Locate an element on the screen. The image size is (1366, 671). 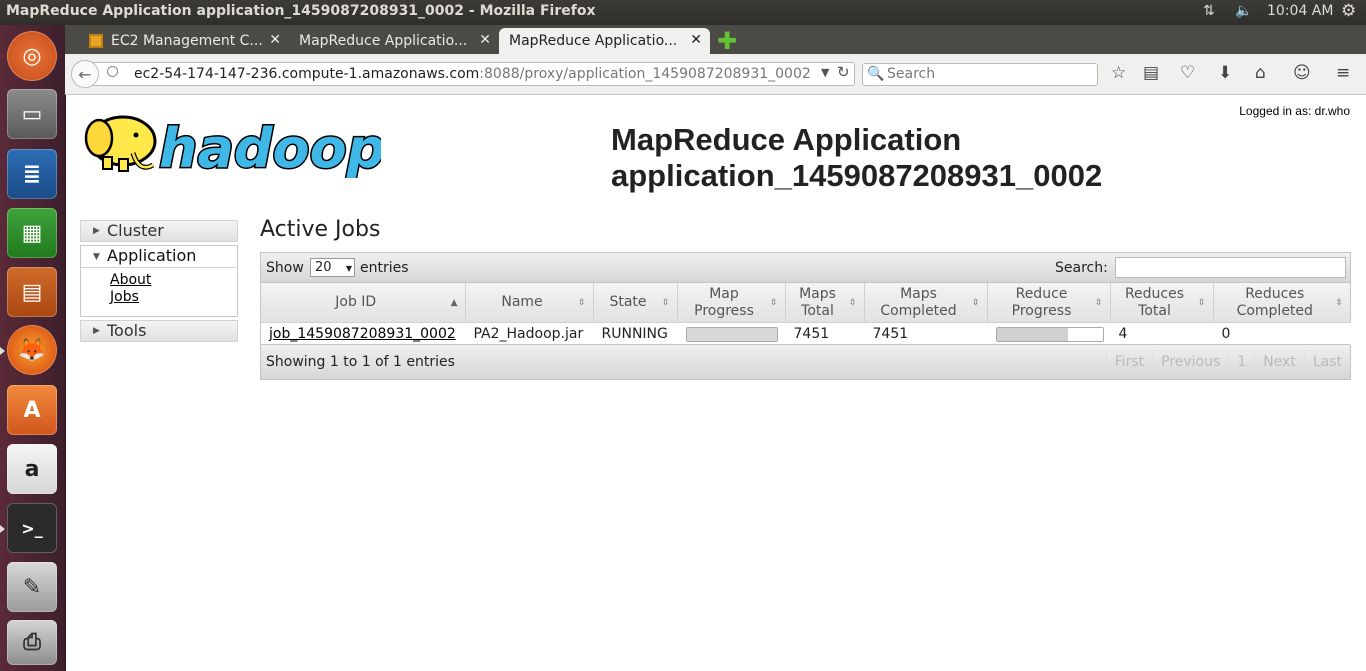
collapsed-triangle-icon: ▶ is located at coordinates (96, 231).